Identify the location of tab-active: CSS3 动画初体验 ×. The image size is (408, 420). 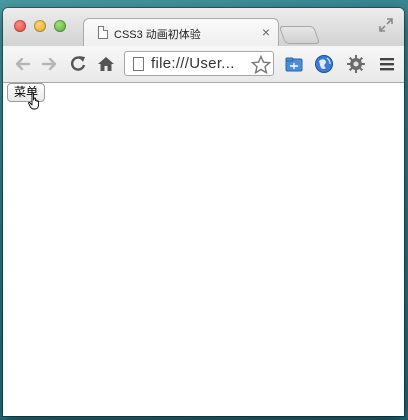
(181, 32).